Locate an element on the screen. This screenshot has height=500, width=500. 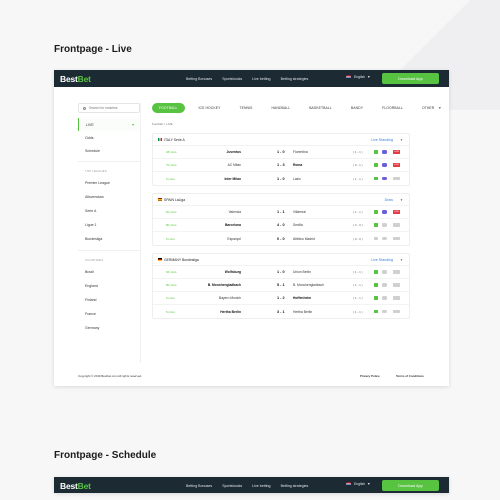
league-status: Draw is located at coordinates (389, 200).